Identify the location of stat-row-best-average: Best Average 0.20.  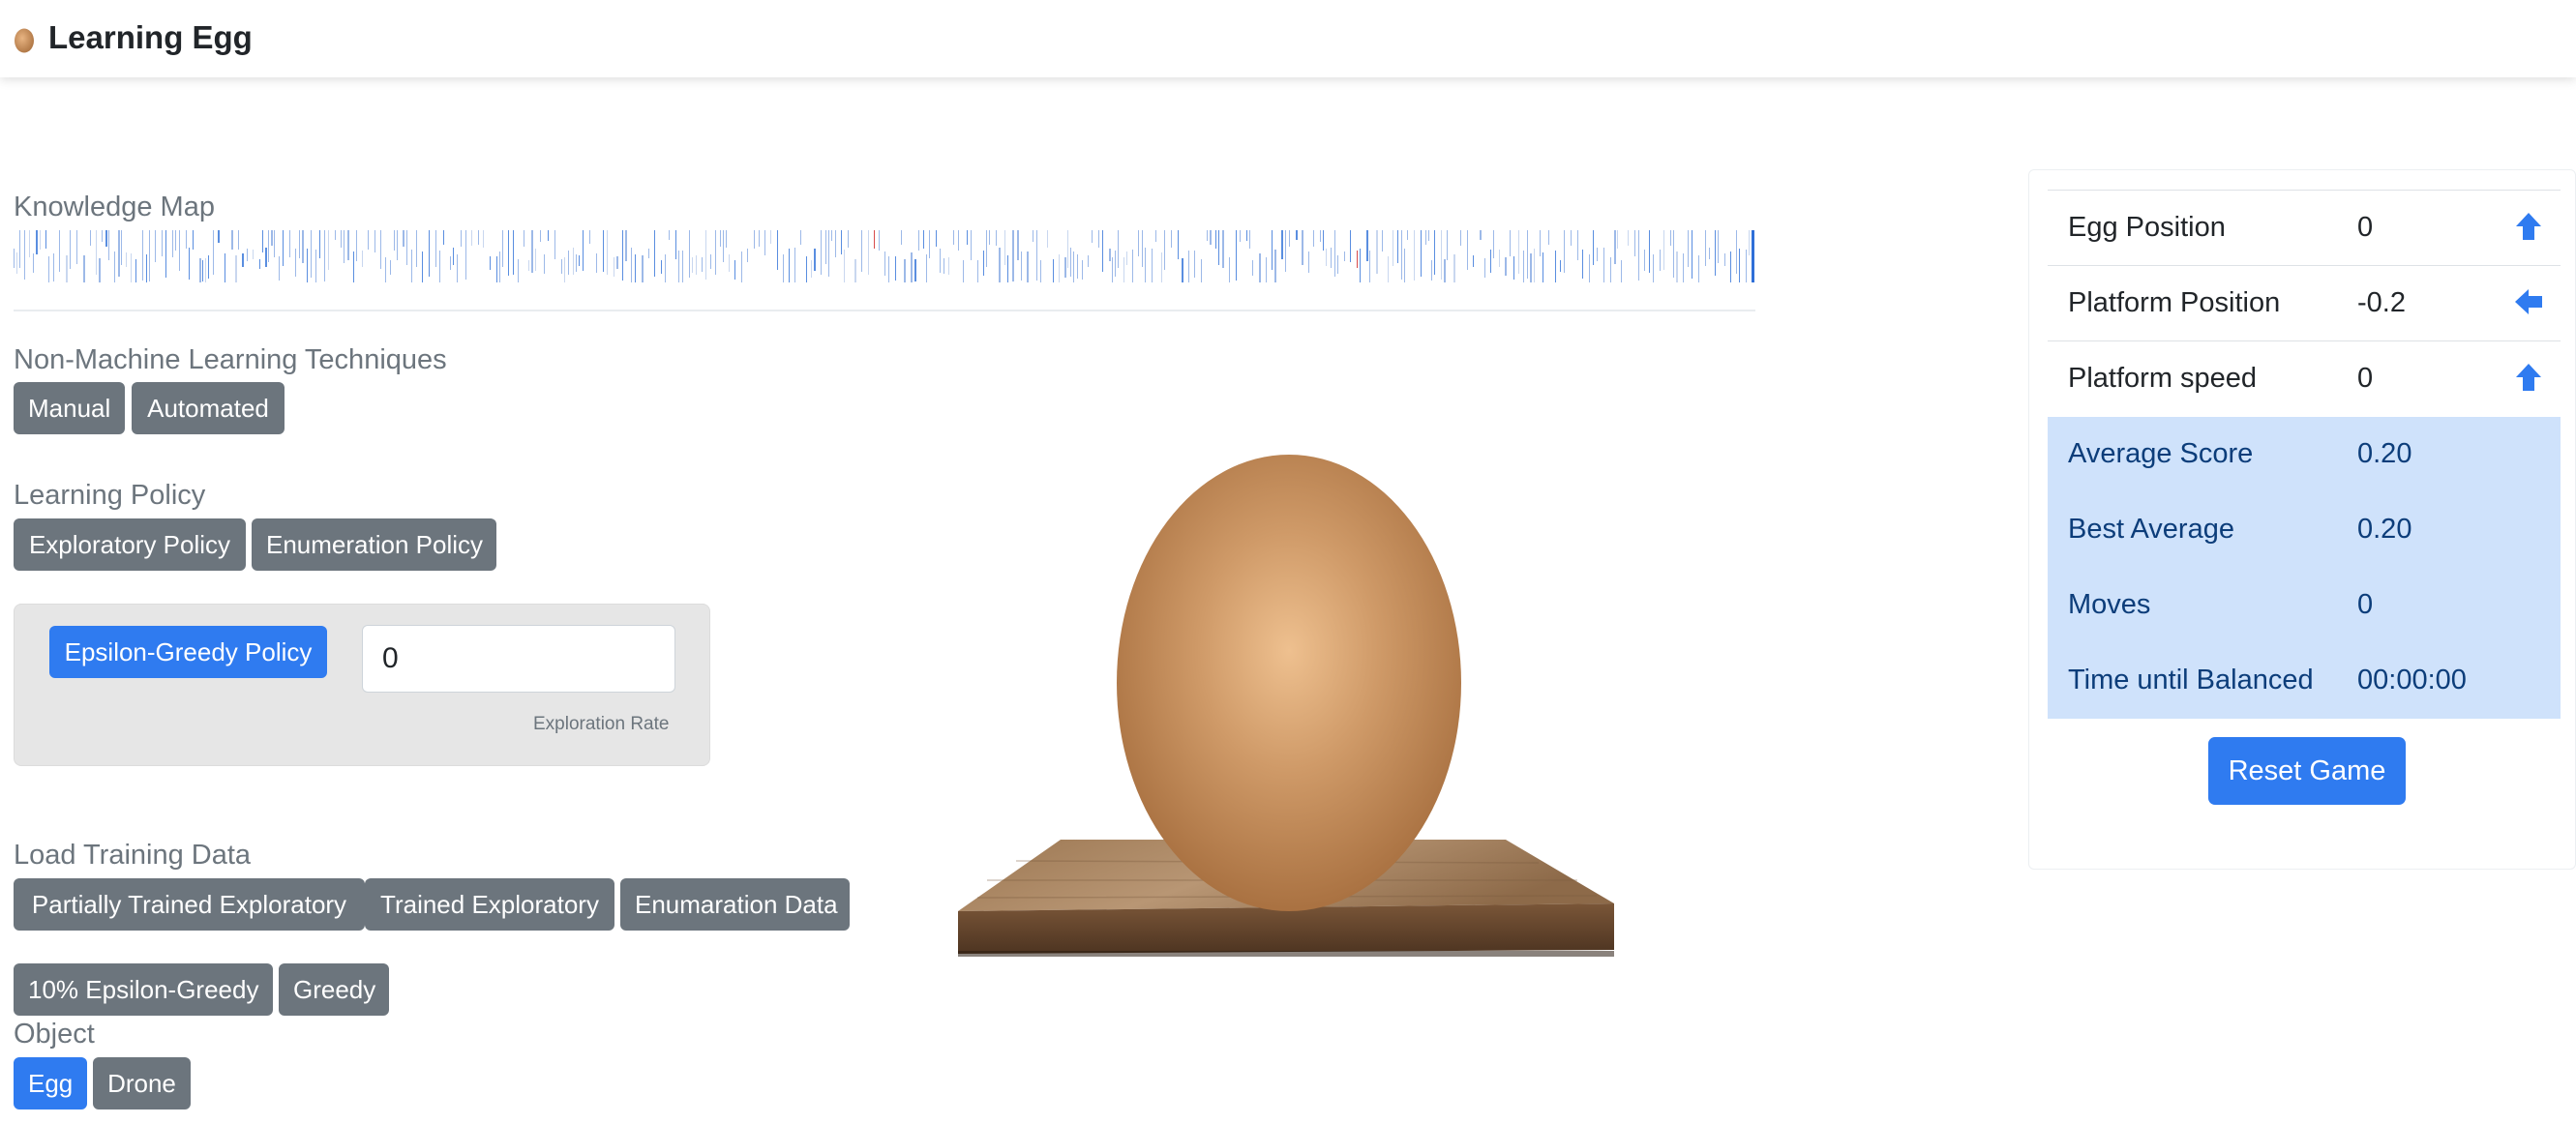
(2304, 530).